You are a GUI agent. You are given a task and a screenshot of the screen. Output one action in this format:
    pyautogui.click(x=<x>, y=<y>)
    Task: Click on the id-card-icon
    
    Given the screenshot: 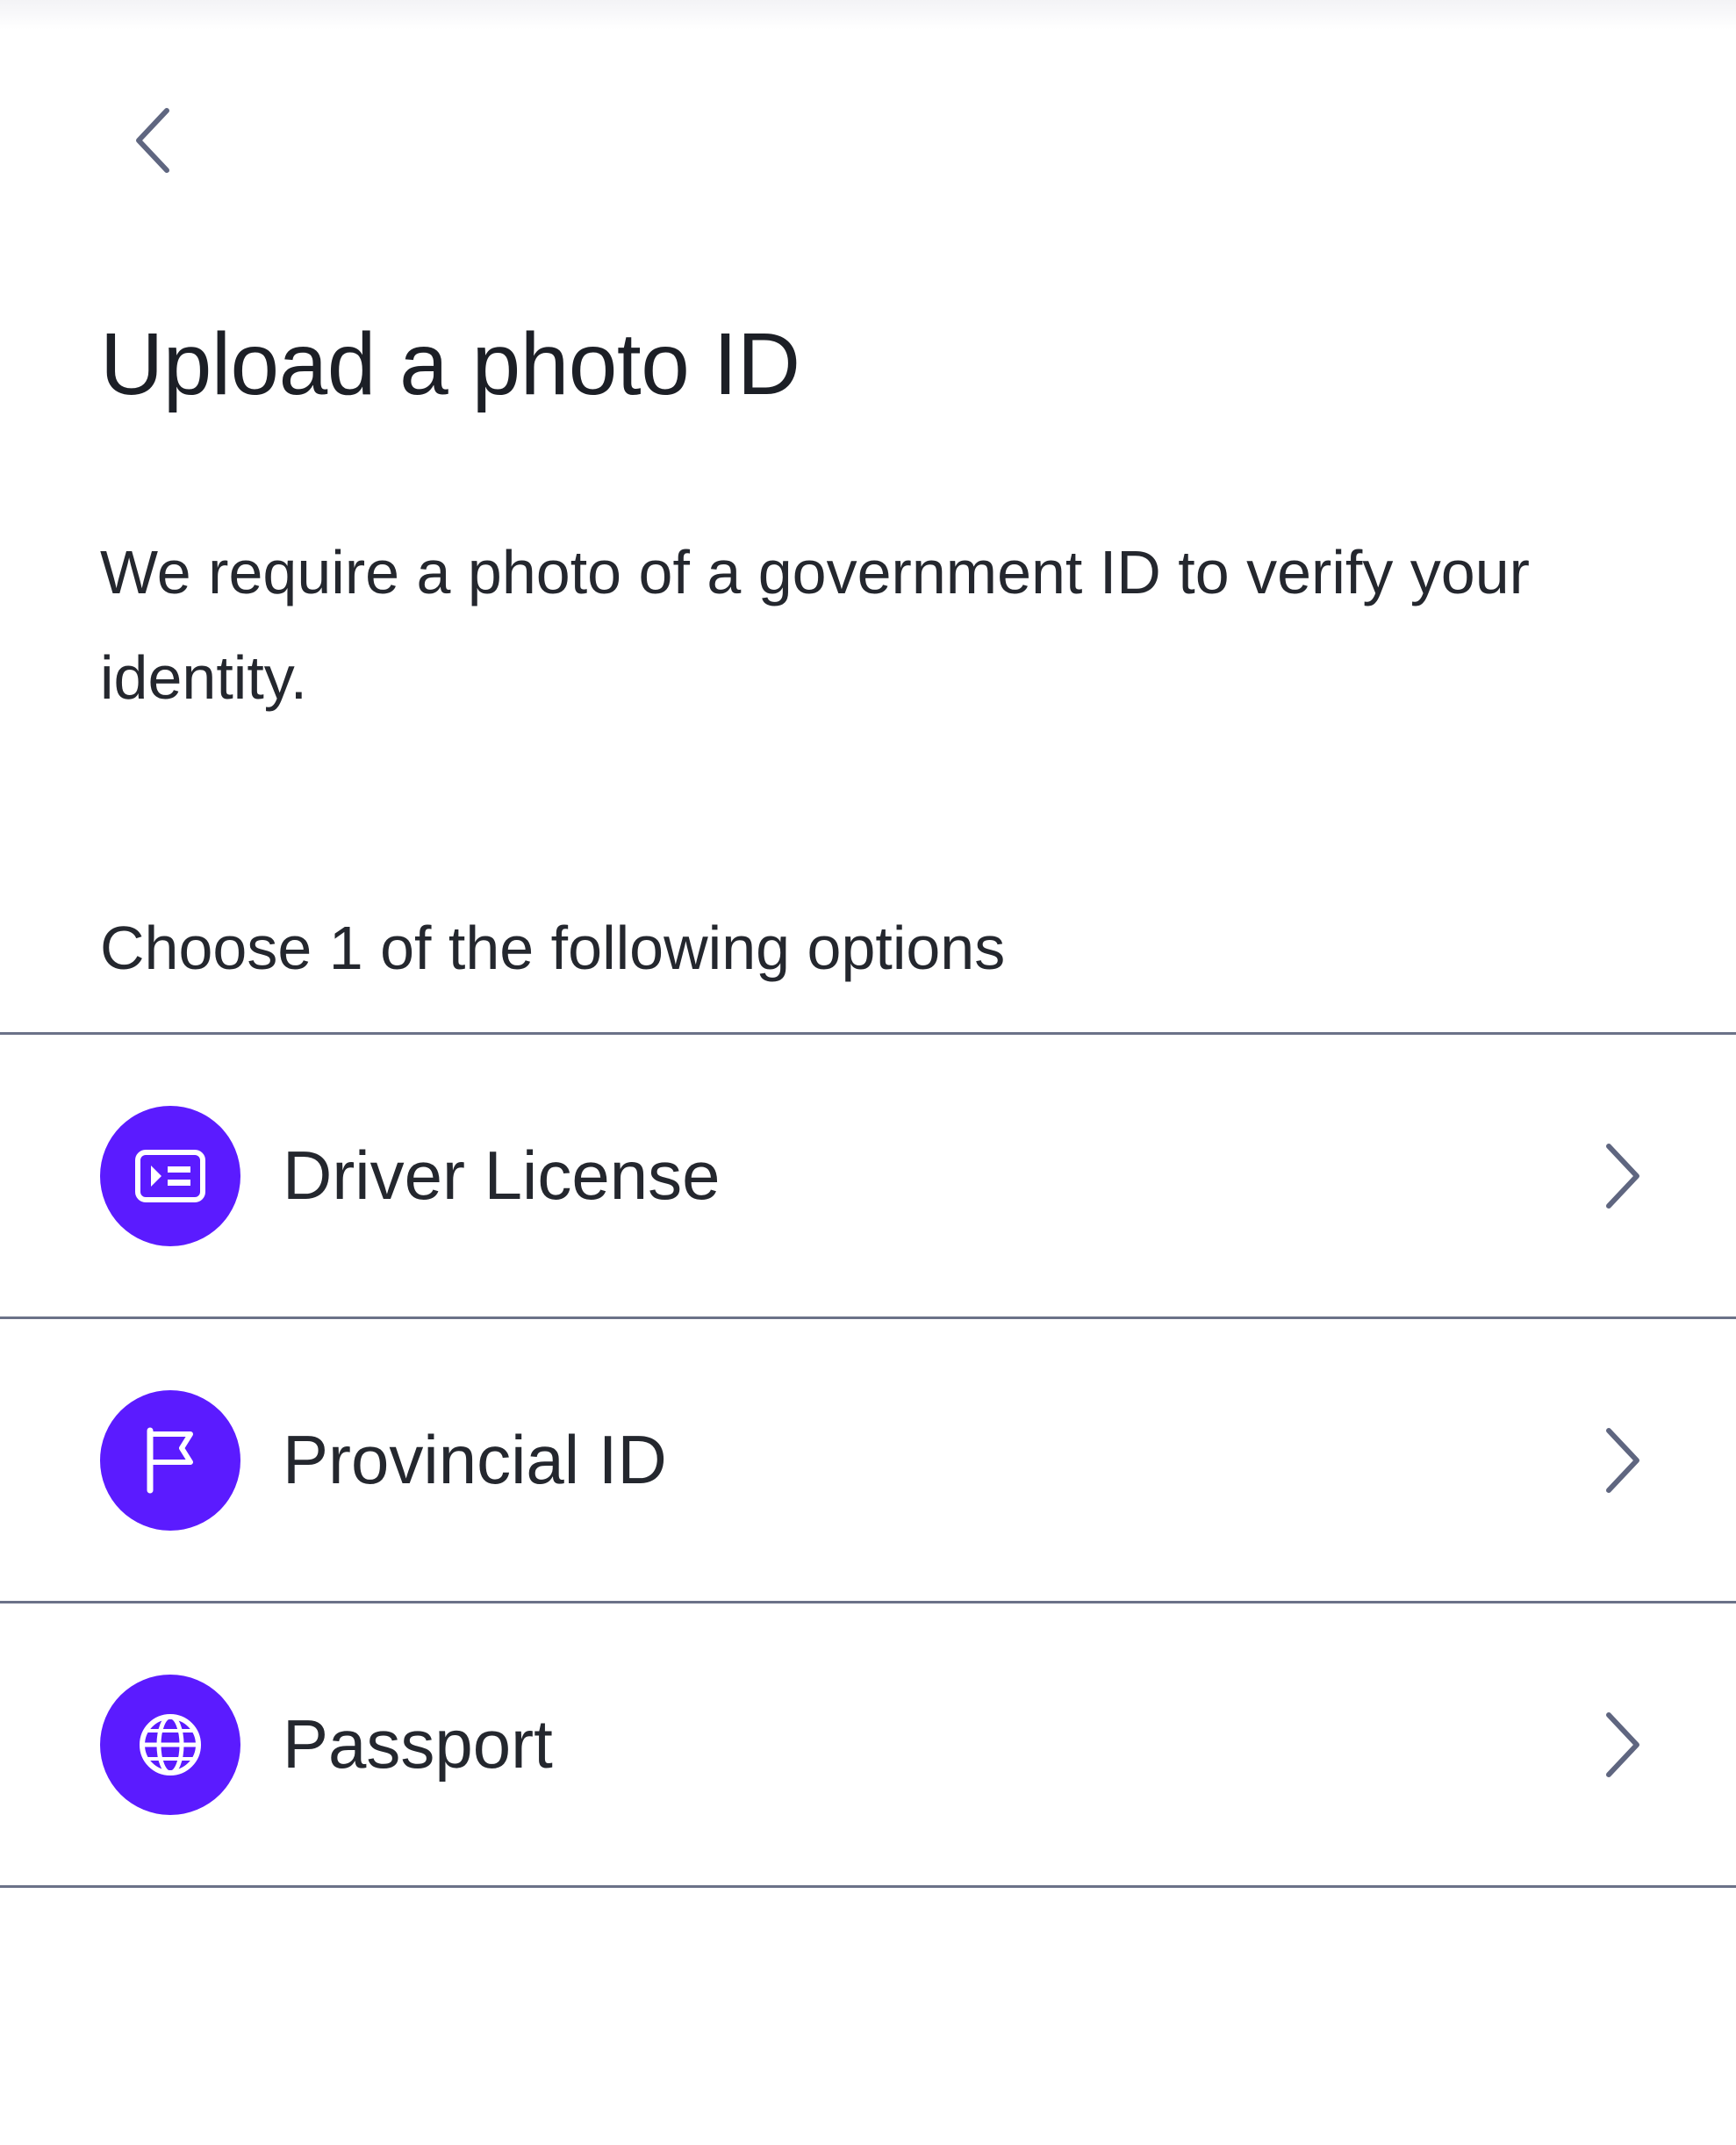 What is the action you would take?
    pyautogui.click(x=170, y=1175)
    